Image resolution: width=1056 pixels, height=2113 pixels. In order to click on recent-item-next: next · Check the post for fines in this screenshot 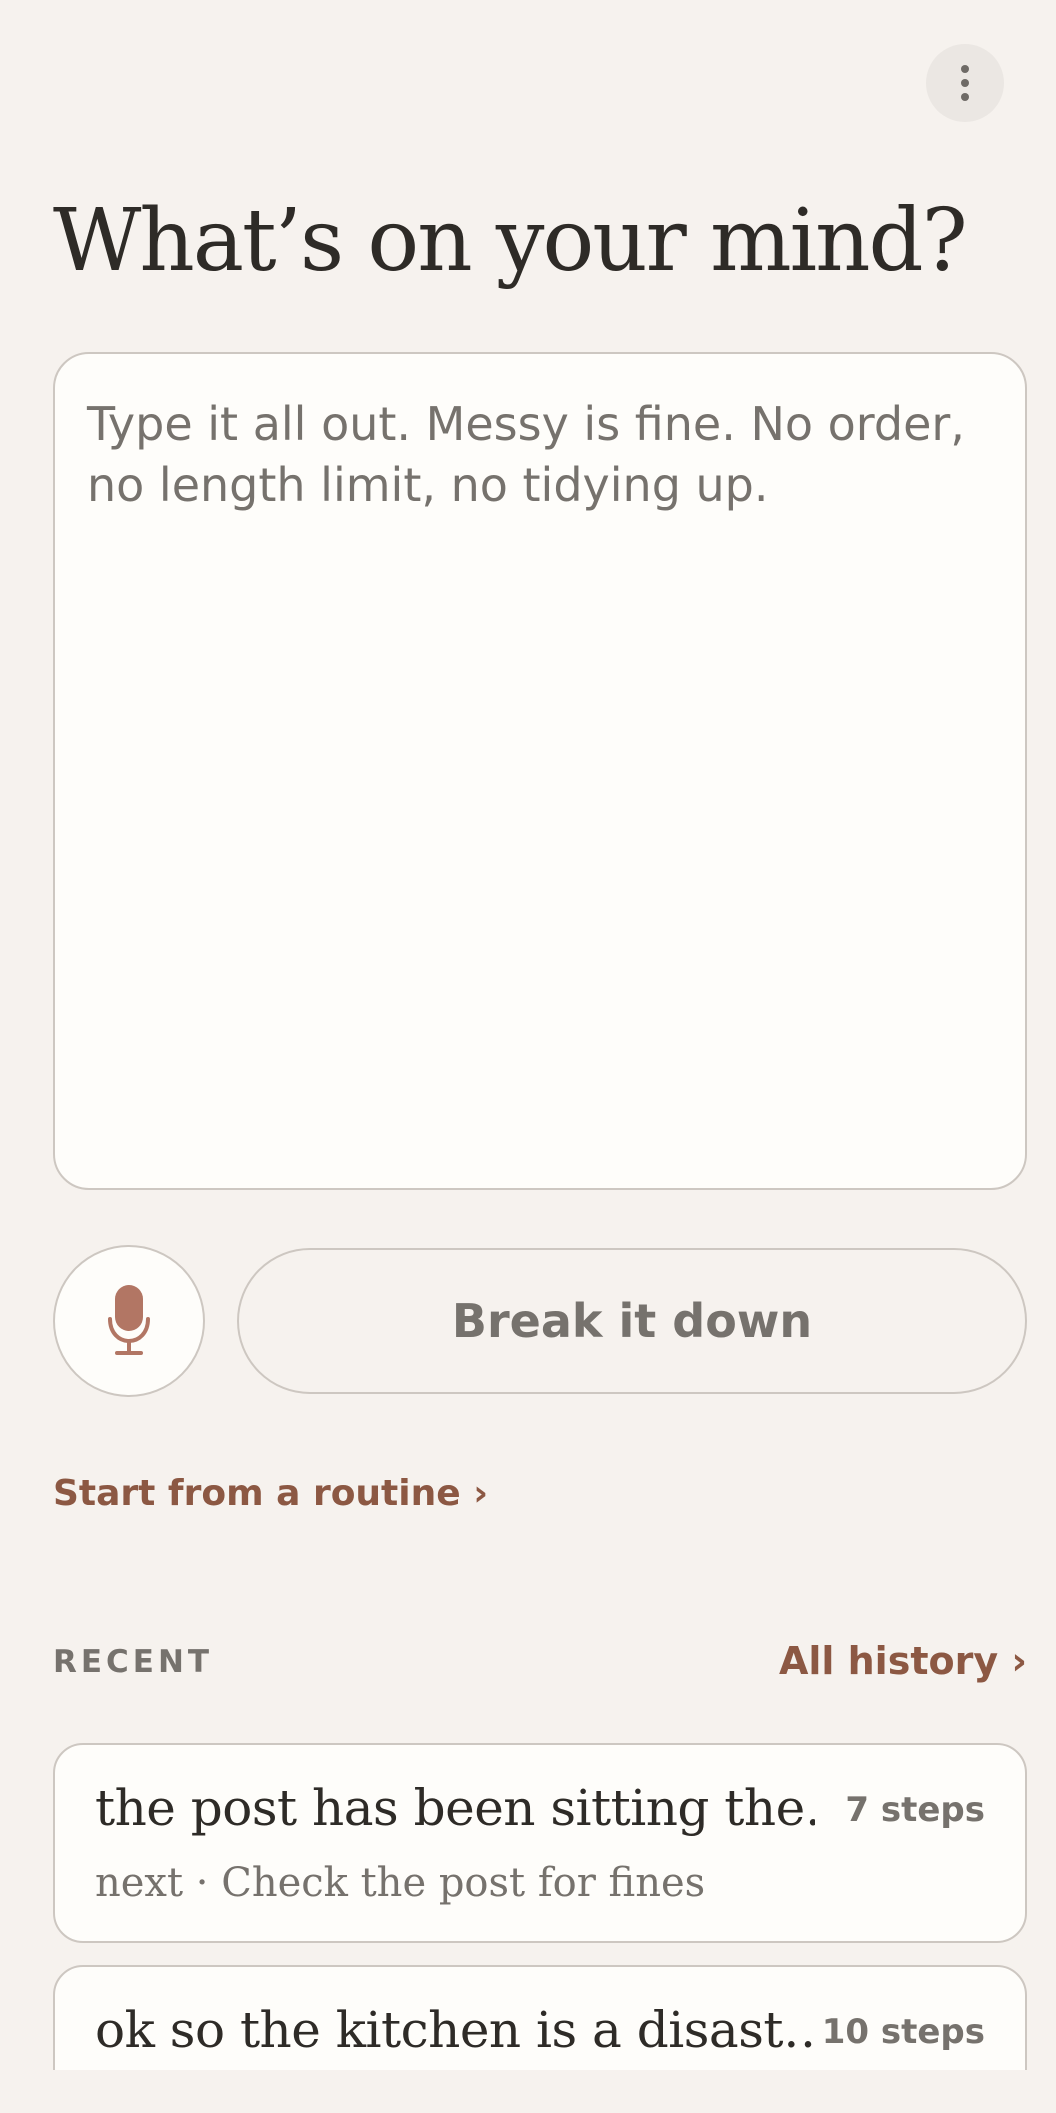, I will do `click(400, 1883)`.